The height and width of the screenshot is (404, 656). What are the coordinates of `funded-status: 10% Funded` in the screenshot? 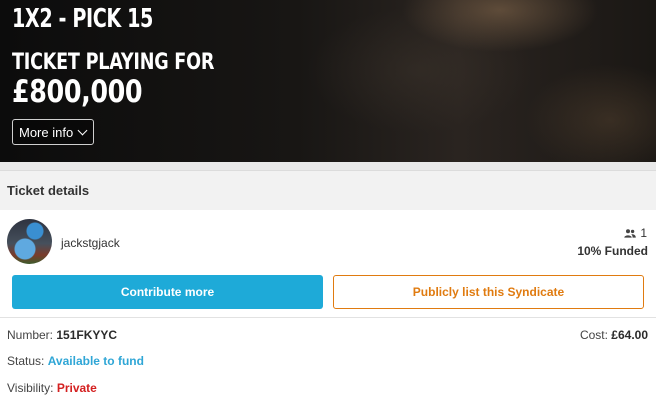 It's located at (612, 251).